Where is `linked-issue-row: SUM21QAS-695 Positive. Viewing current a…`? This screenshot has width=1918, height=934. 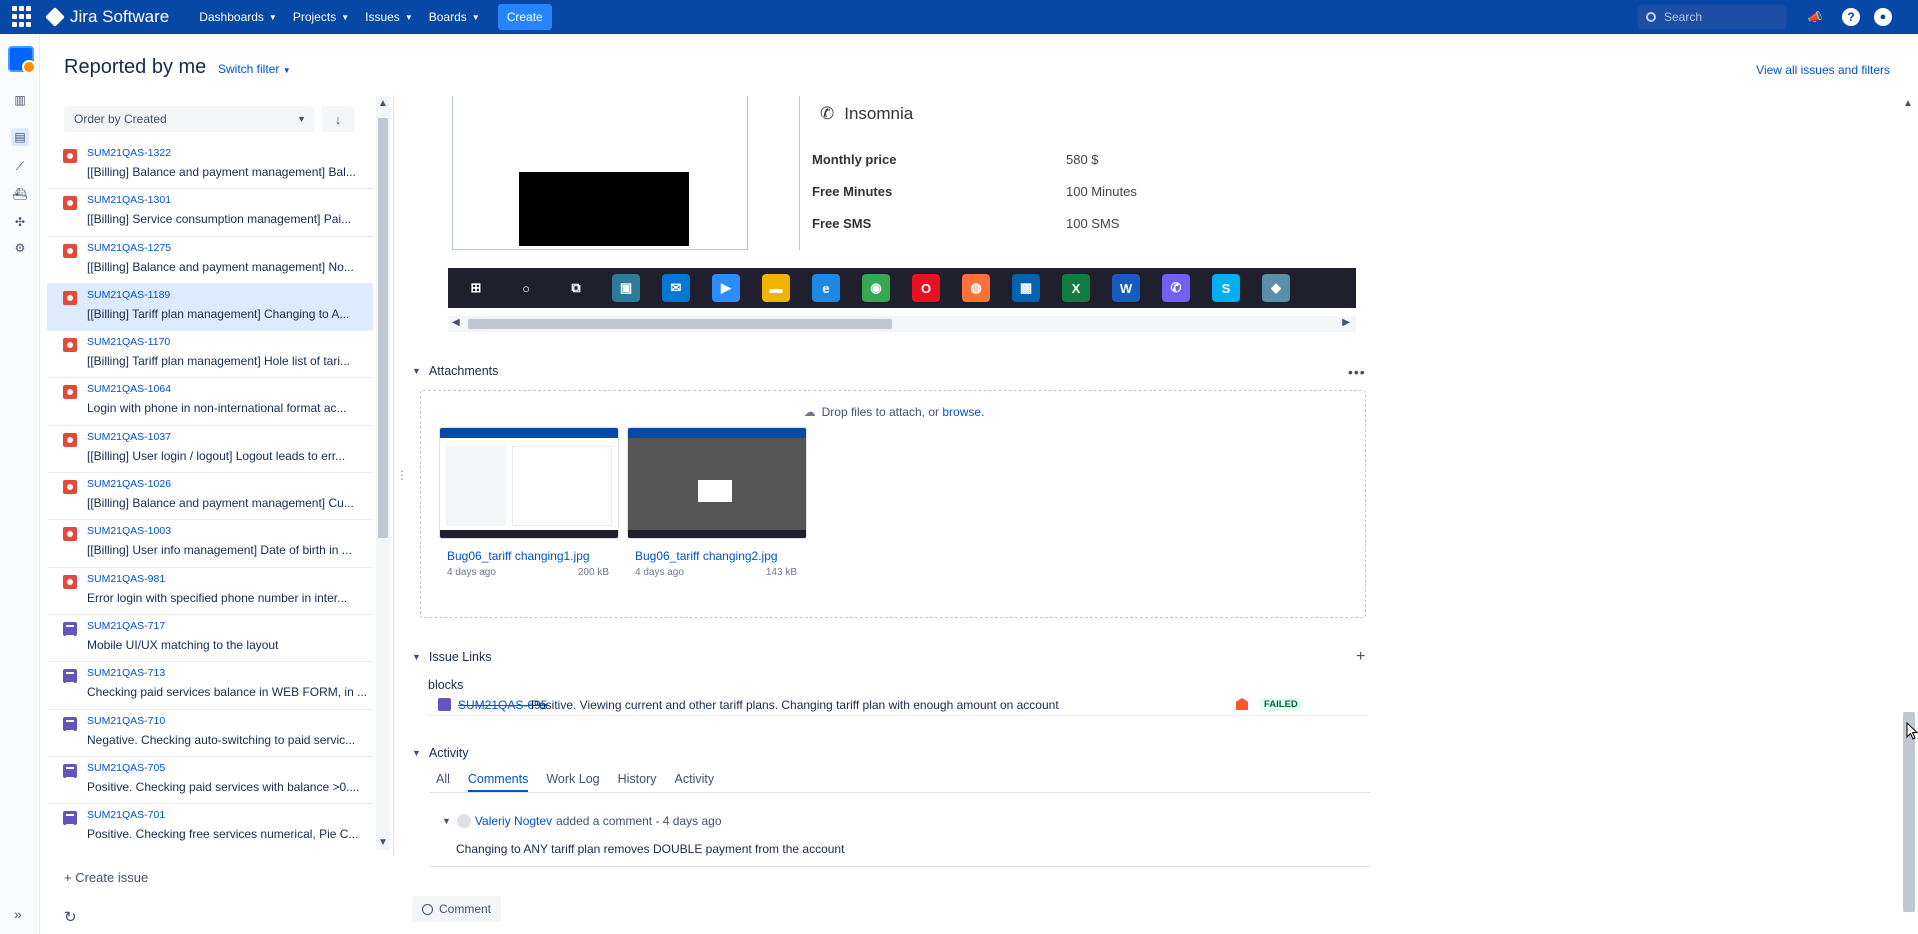 linked-issue-row: SUM21QAS-695 Positive. Viewing current a… is located at coordinates (898, 705).